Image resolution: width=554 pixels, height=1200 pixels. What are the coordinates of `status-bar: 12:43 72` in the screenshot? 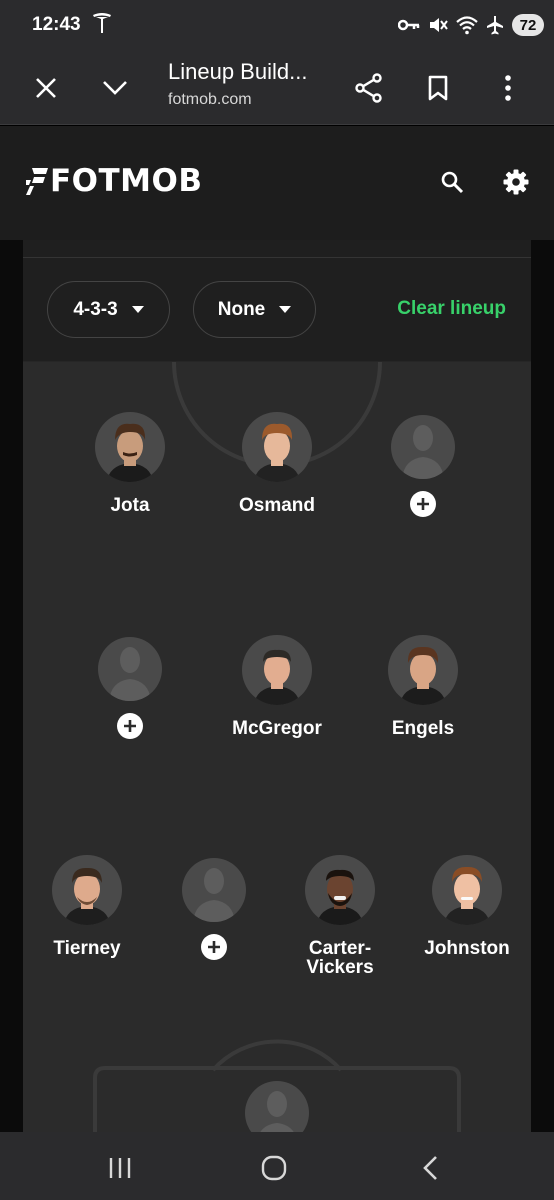 It's located at (277, 25).